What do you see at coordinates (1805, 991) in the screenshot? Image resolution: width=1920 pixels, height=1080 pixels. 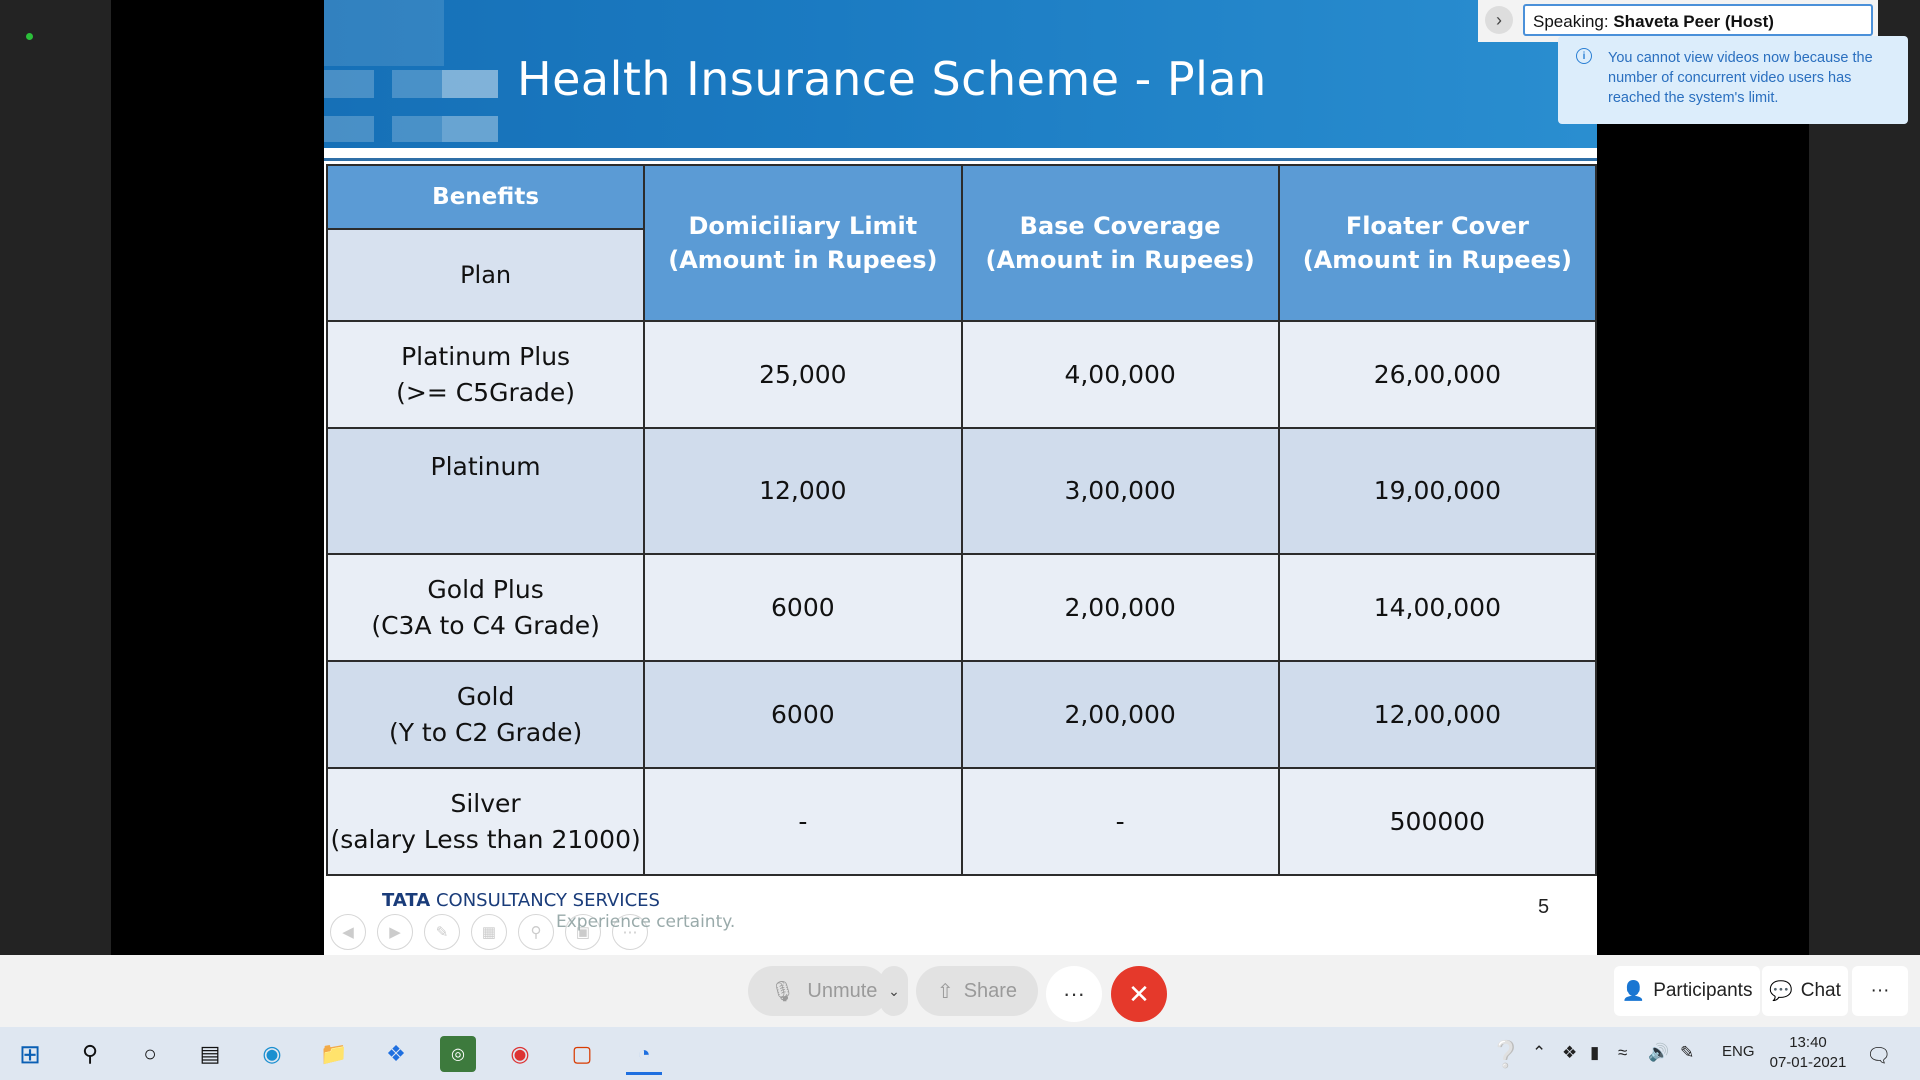 I see `chat-button: 💬 Chat` at bounding box center [1805, 991].